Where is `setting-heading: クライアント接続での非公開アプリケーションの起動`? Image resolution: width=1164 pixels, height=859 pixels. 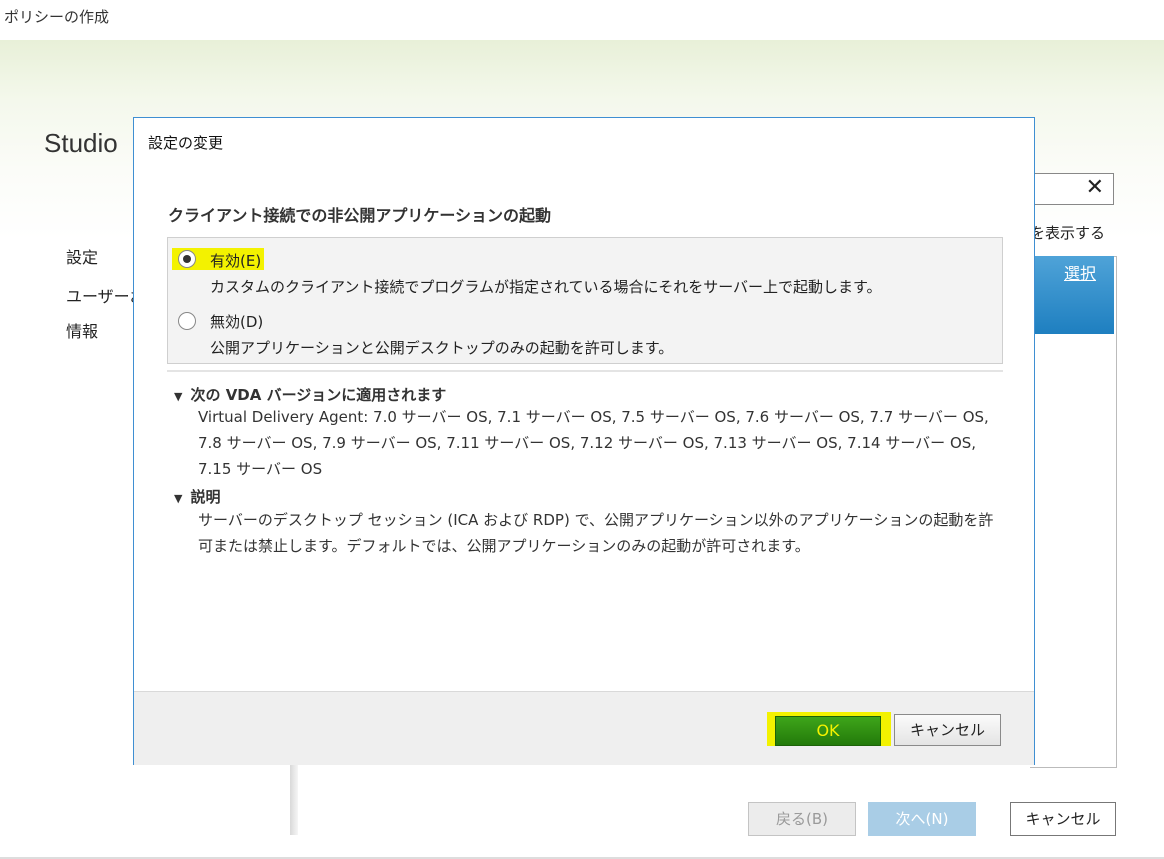
setting-heading: クライアント接続での非公開アプリケーションの起動 is located at coordinates (360, 215).